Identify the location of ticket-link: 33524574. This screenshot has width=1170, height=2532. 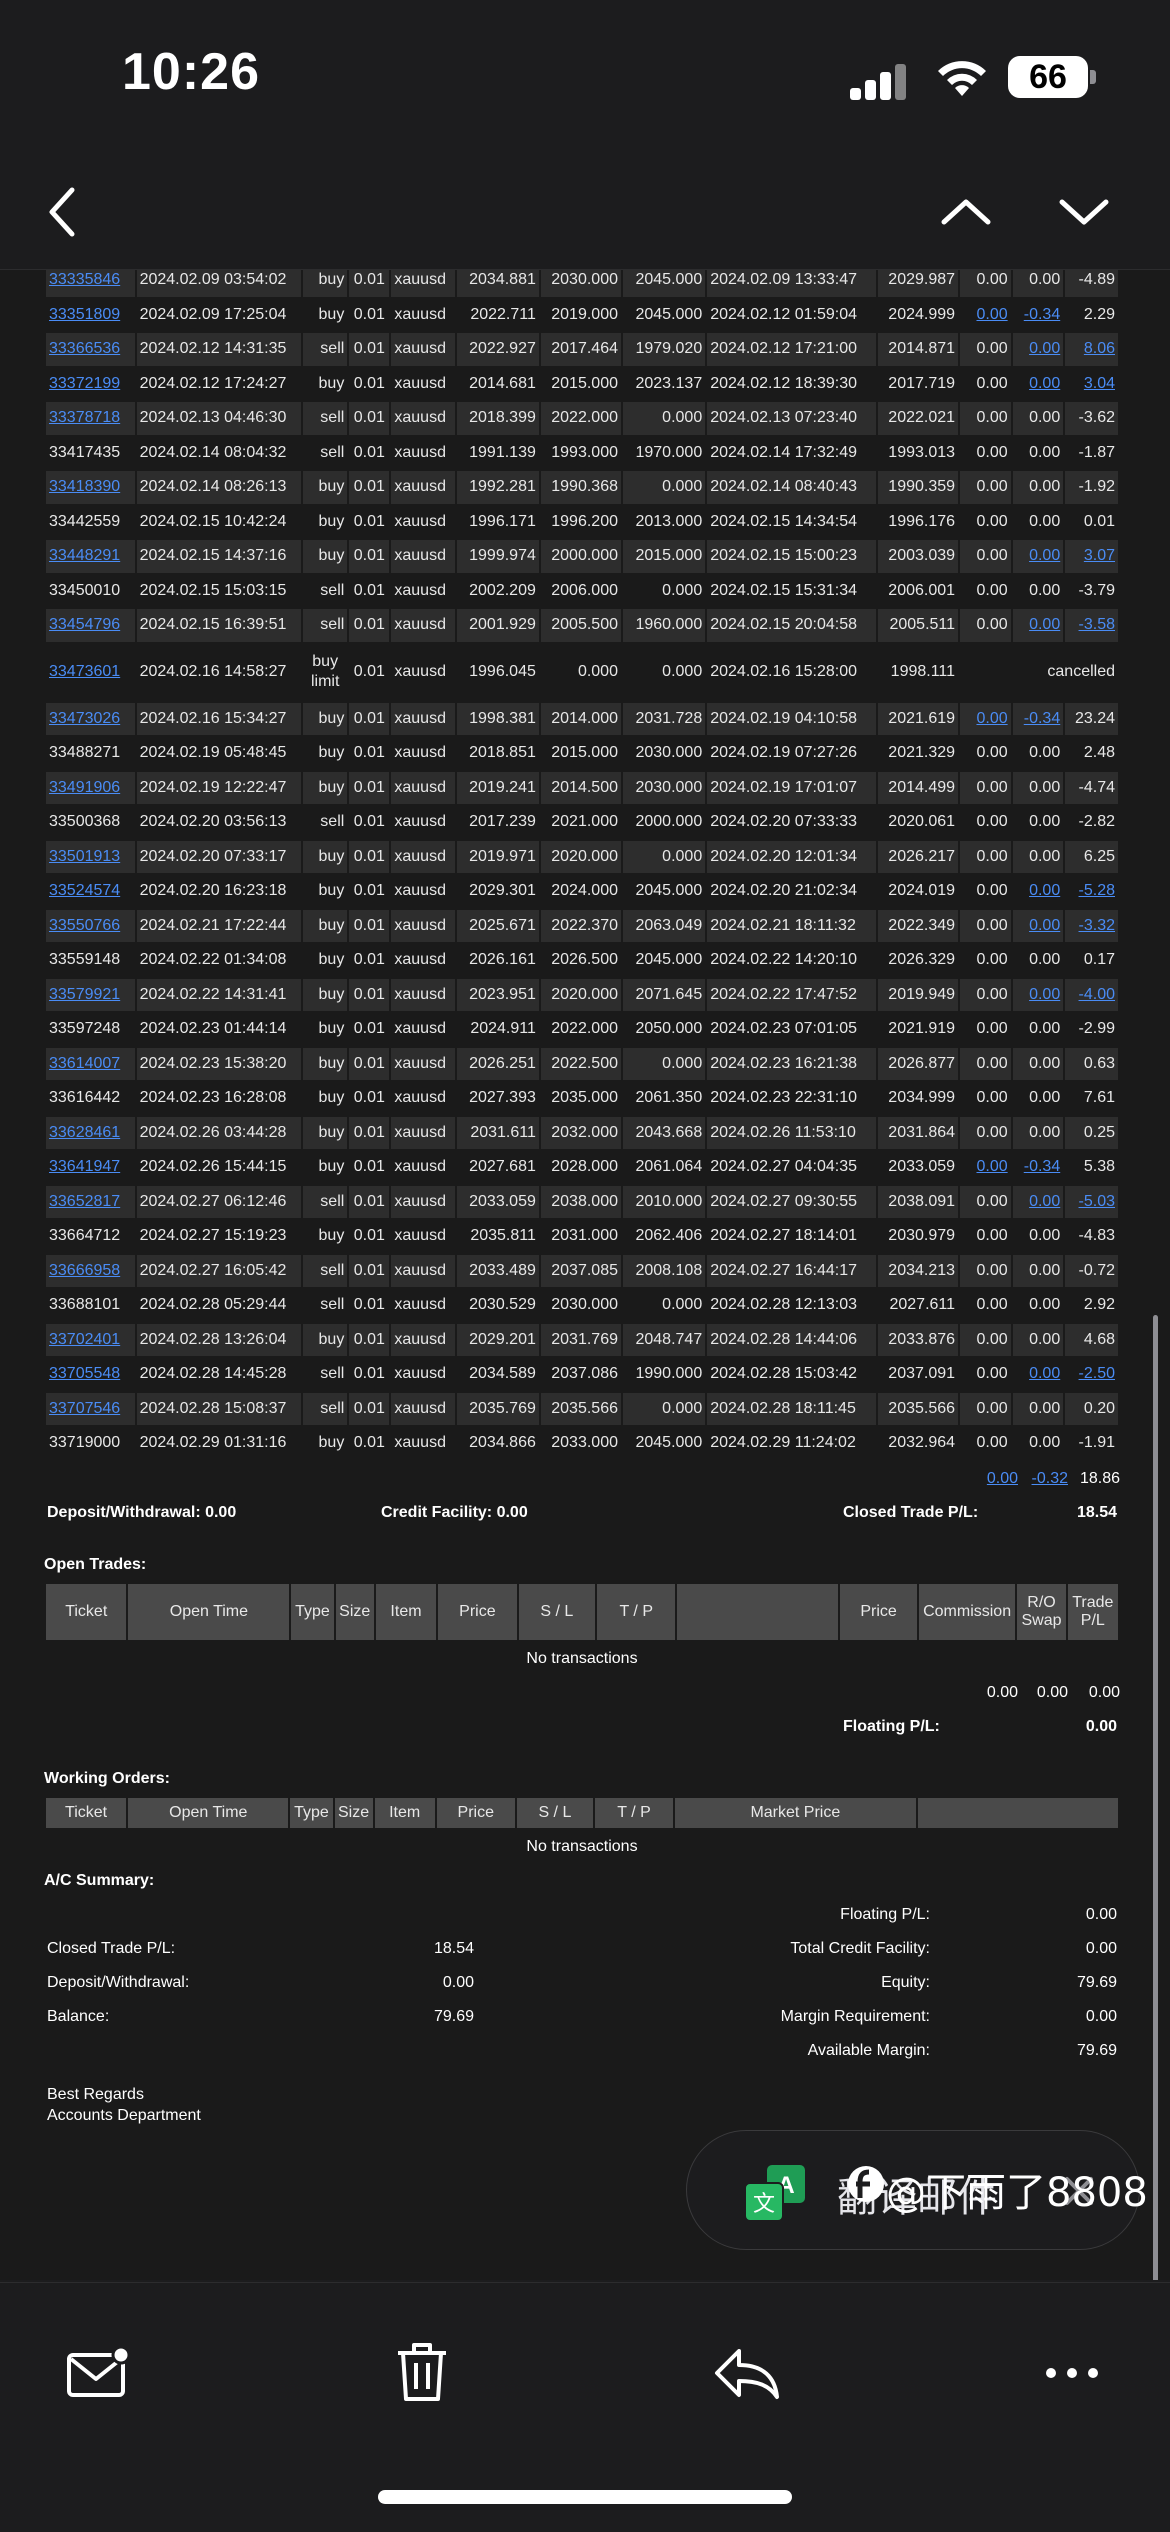
(84, 890).